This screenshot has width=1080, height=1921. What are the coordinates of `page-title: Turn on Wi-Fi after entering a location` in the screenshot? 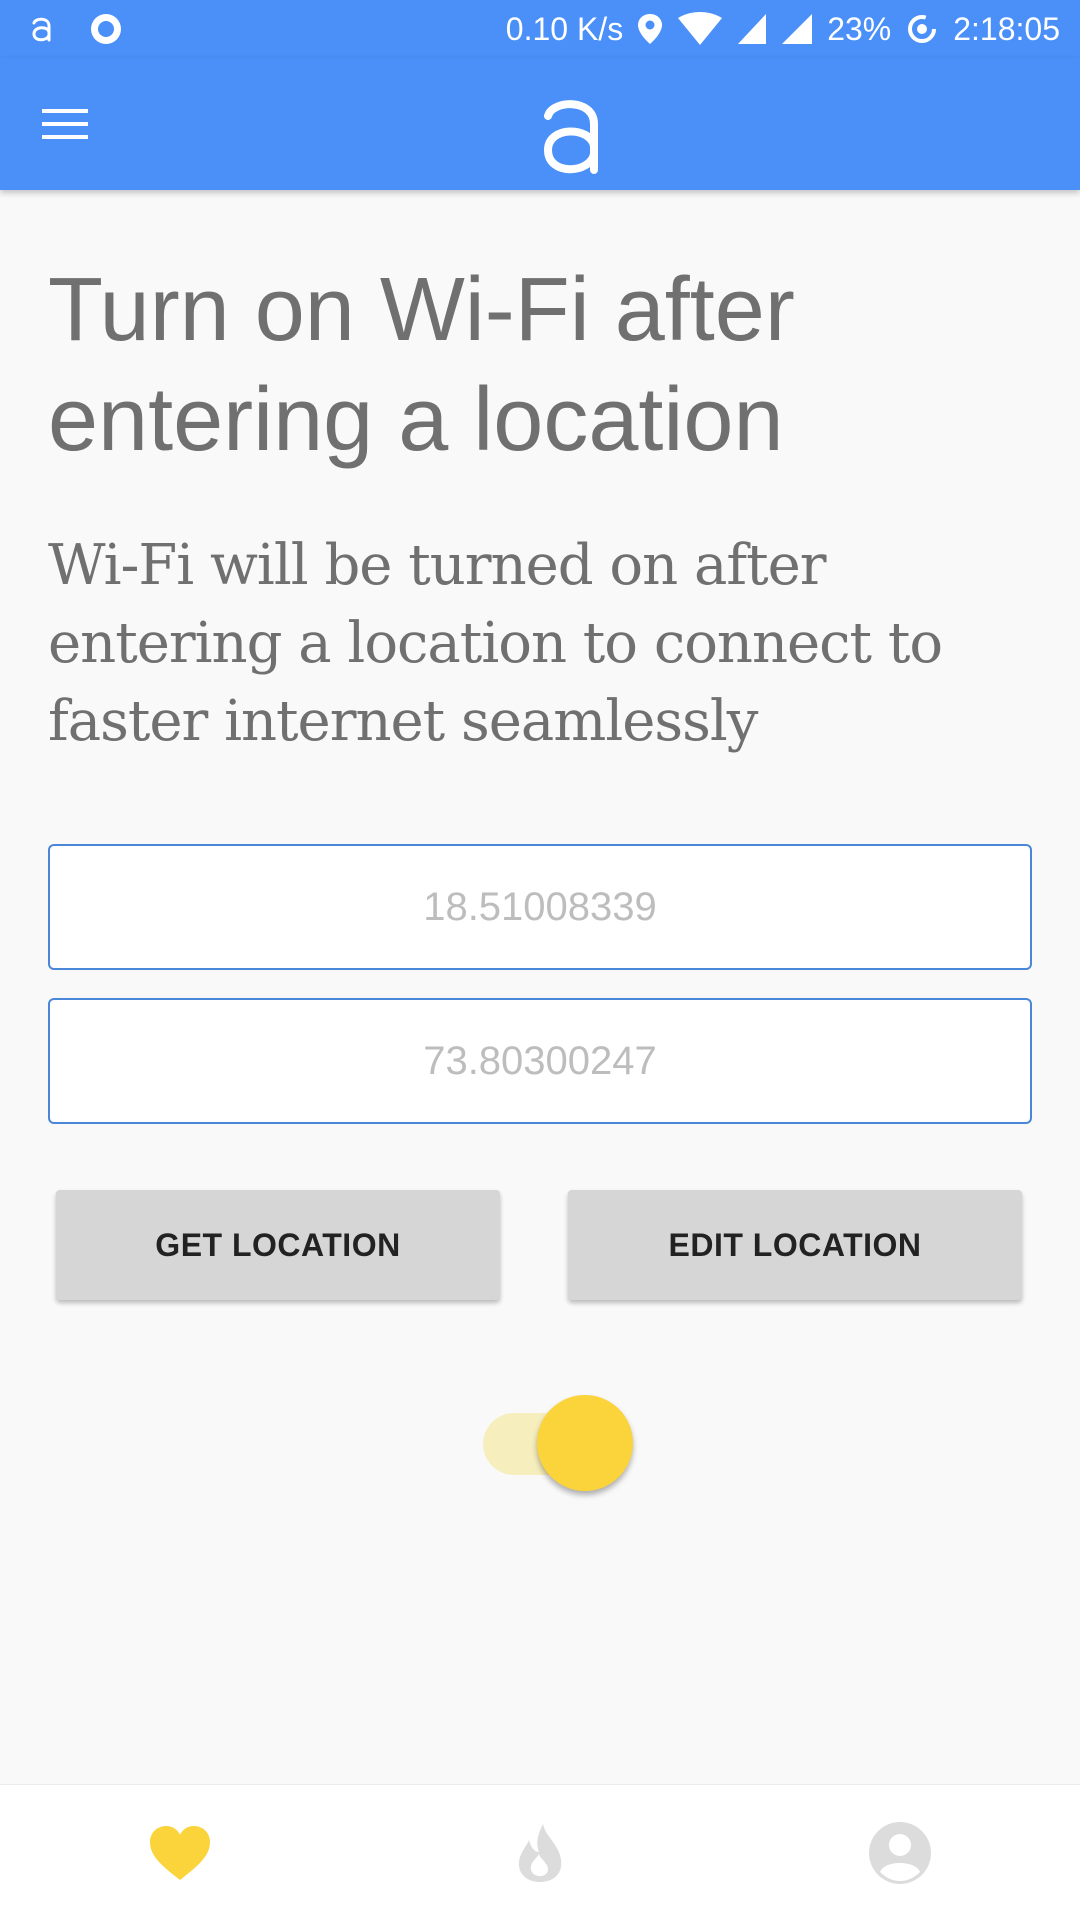 It's located at (421, 365).